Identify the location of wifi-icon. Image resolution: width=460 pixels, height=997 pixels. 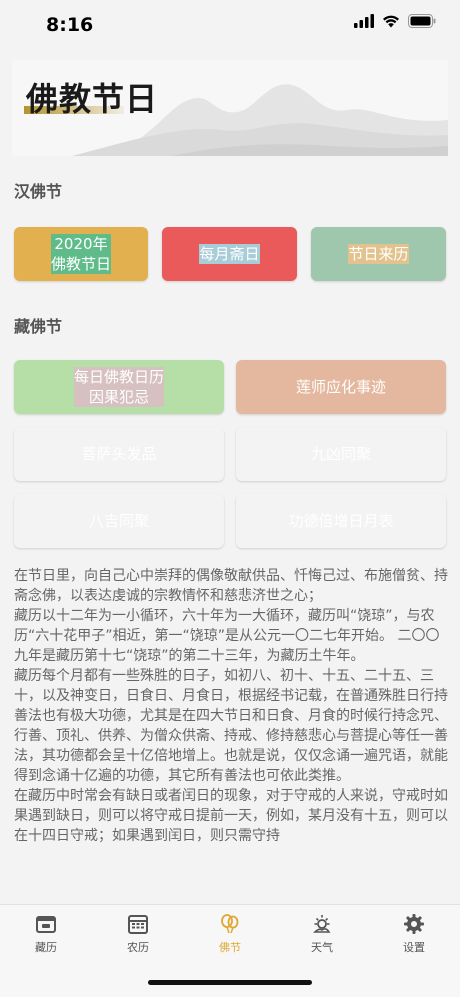
(391, 21).